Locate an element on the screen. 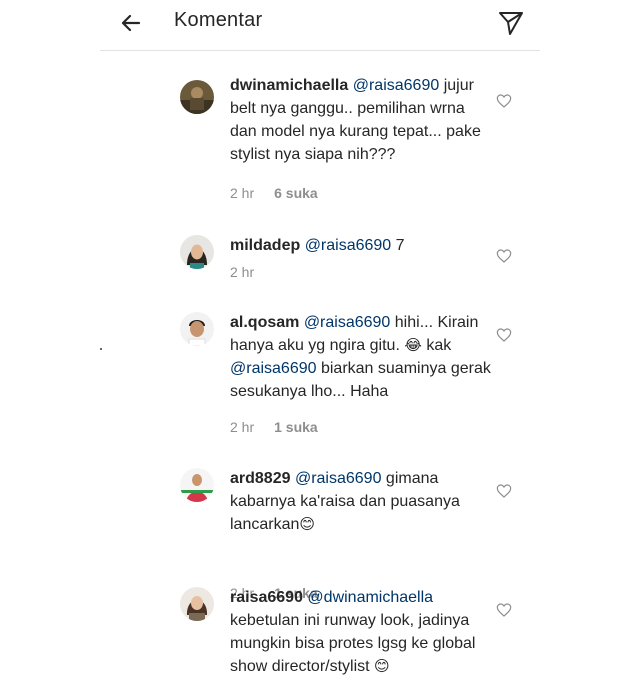 This screenshot has height=681, width=644. share-button is located at coordinates (511, 23).